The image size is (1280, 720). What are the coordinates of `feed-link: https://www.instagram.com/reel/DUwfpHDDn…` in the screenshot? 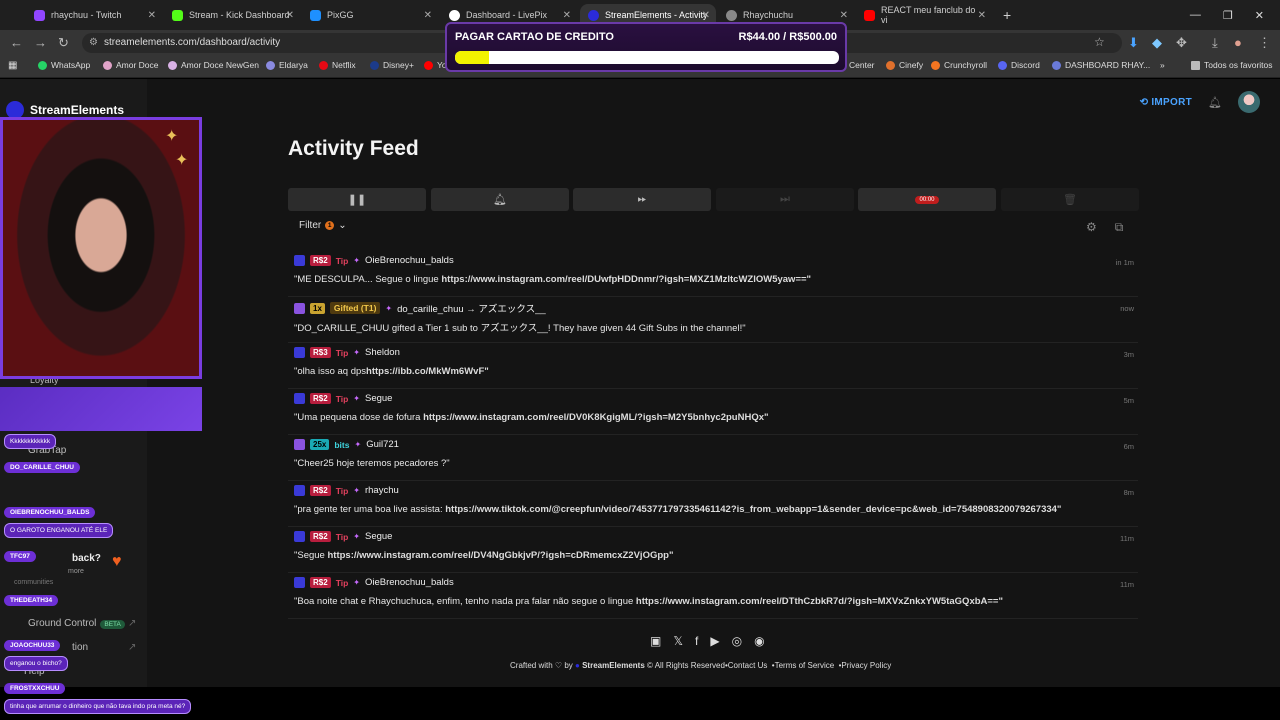 It's located at (626, 279).